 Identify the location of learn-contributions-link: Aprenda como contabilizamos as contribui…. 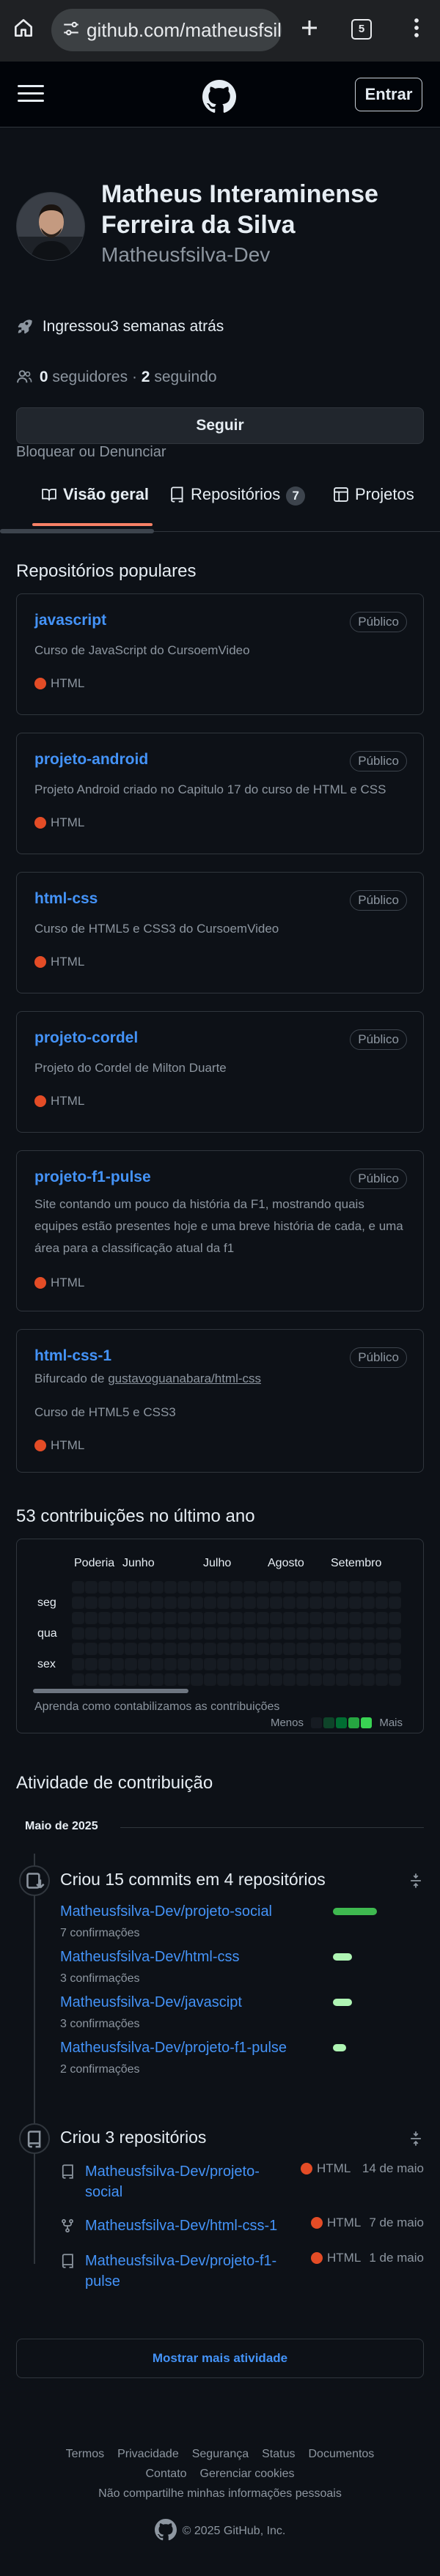
(156, 1707).